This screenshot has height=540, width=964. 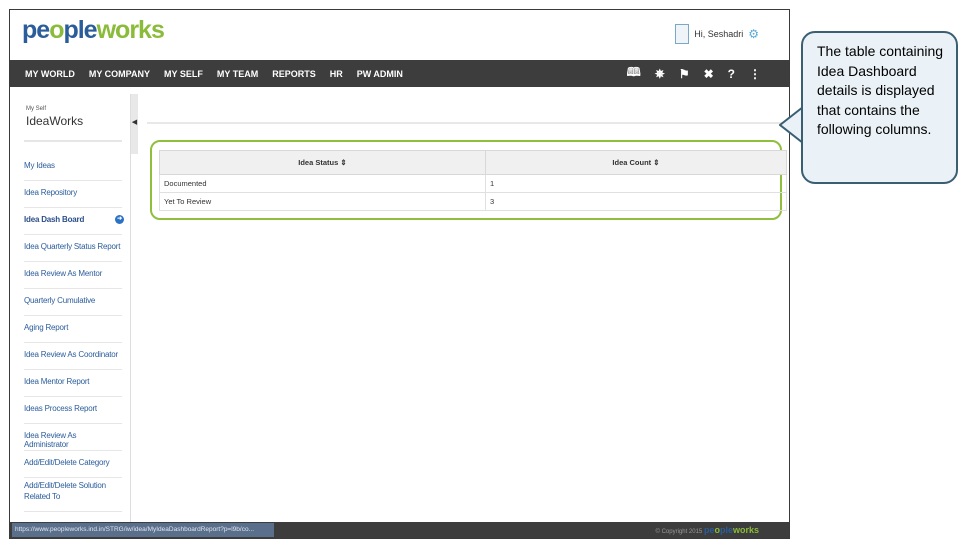 What do you see at coordinates (73, 167) in the screenshot?
I see `sidebar-item-my-ideas: My Ideas` at bounding box center [73, 167].